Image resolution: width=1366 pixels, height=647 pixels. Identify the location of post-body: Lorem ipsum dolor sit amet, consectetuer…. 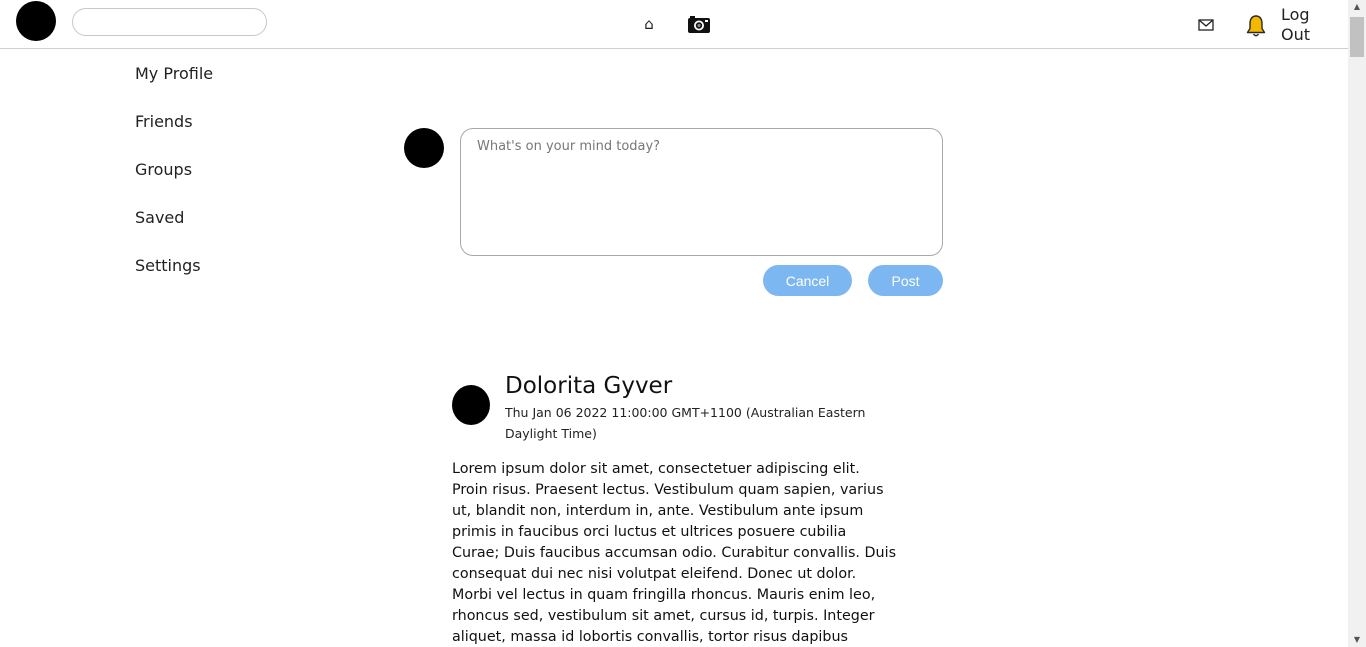
(674, 553).